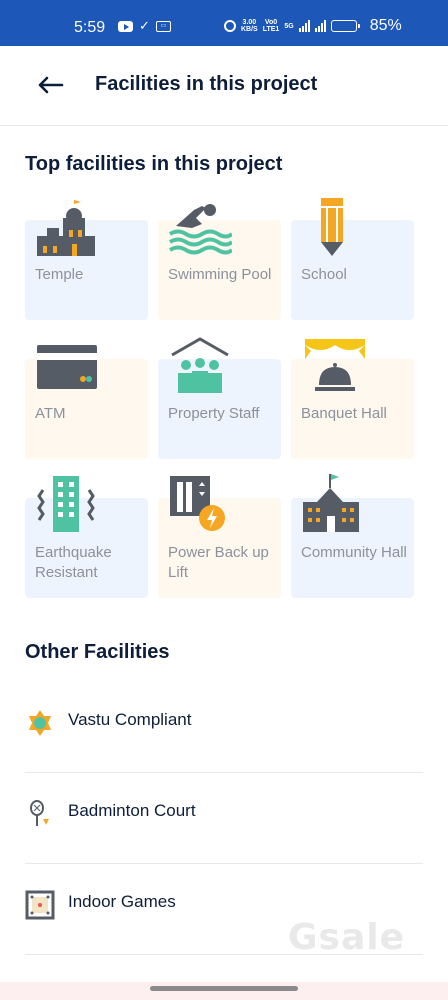  Describe the element at coordinates (313, 26) in the screenshot. I see `status-system-icons: 3.00 KB/S Vo0 LTE1 5G 85%` at that location.